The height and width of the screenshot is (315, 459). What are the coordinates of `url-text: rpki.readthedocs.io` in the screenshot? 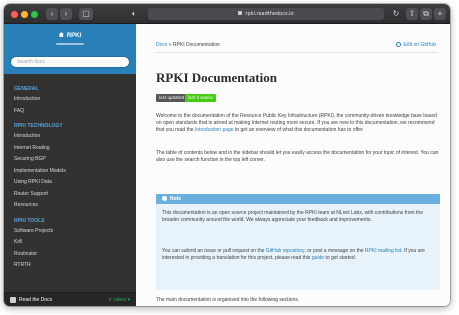 It's located at (269, 14).